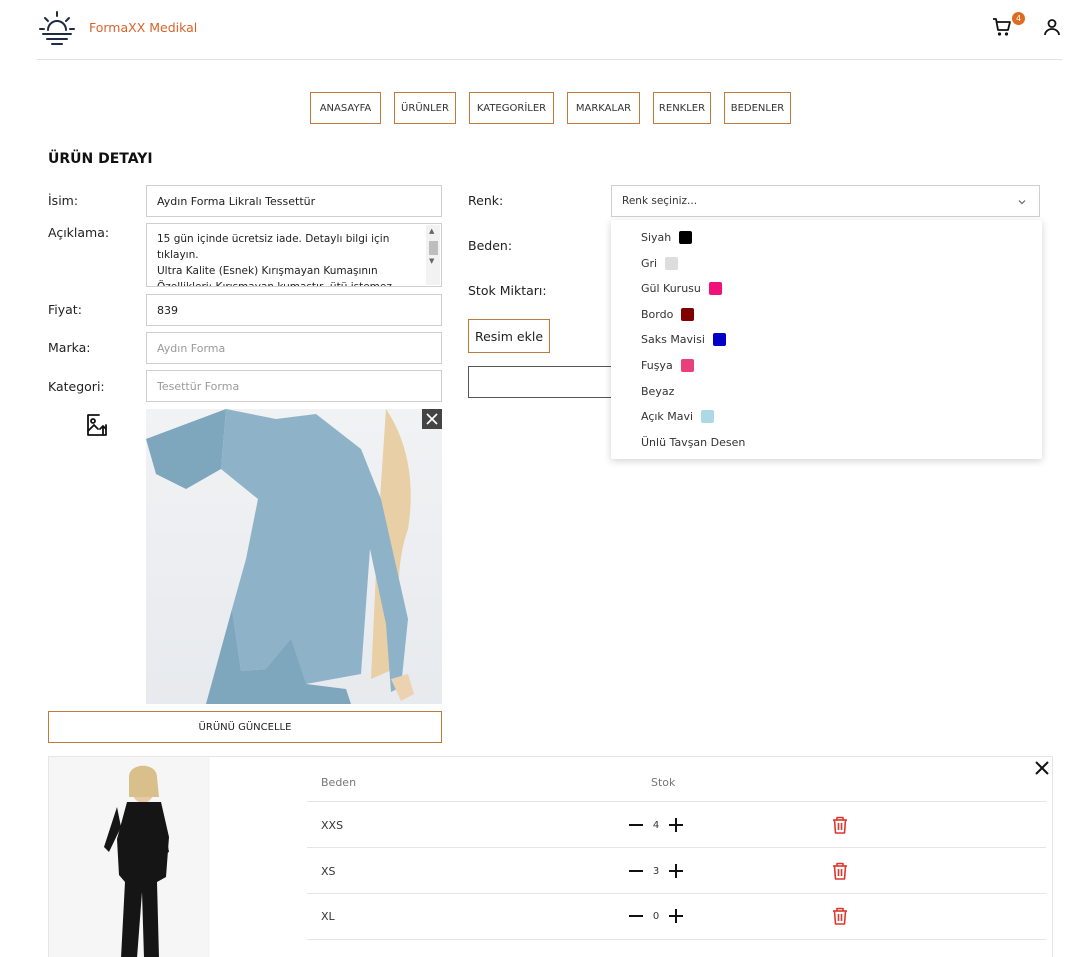 Image resolution: width=1074 pixels, height=957 pixels. I want to click on nav-markalar: MARKALAR, so click(603, 108).